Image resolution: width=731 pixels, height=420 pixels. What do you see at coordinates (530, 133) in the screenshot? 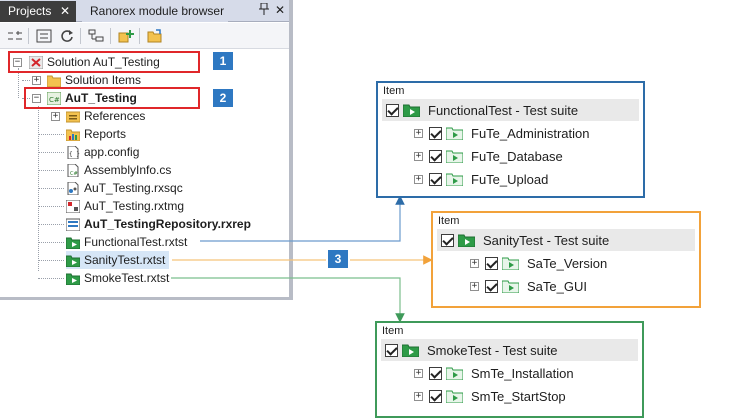
I see `case-label: FuTe_Administration` at bounding box center [530, 133].